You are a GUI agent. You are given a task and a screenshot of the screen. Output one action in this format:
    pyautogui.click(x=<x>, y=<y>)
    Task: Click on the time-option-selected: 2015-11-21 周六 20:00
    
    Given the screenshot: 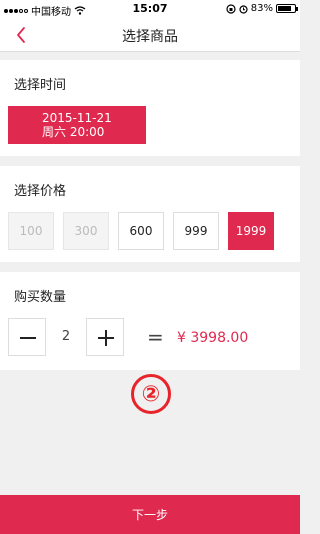 What is the action you would take?
    pyautogui.click(x=77, y=125)
    